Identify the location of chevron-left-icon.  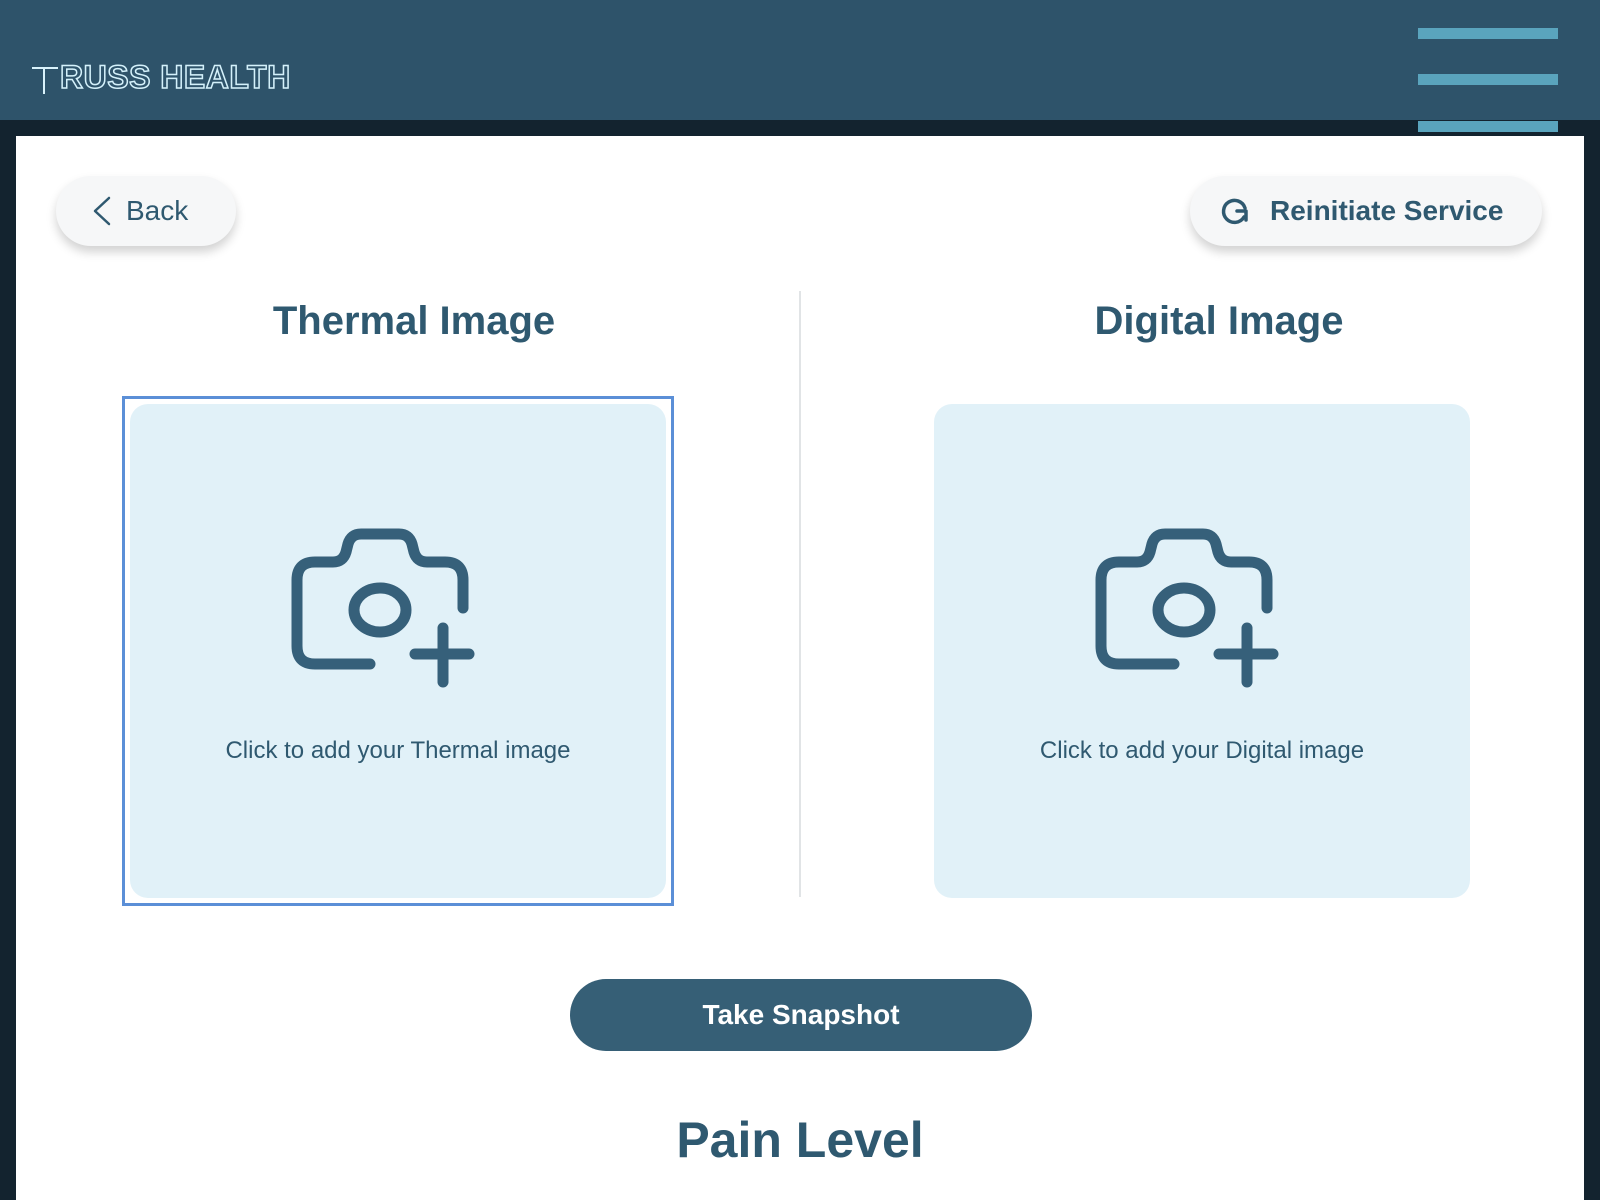
(102, 211).